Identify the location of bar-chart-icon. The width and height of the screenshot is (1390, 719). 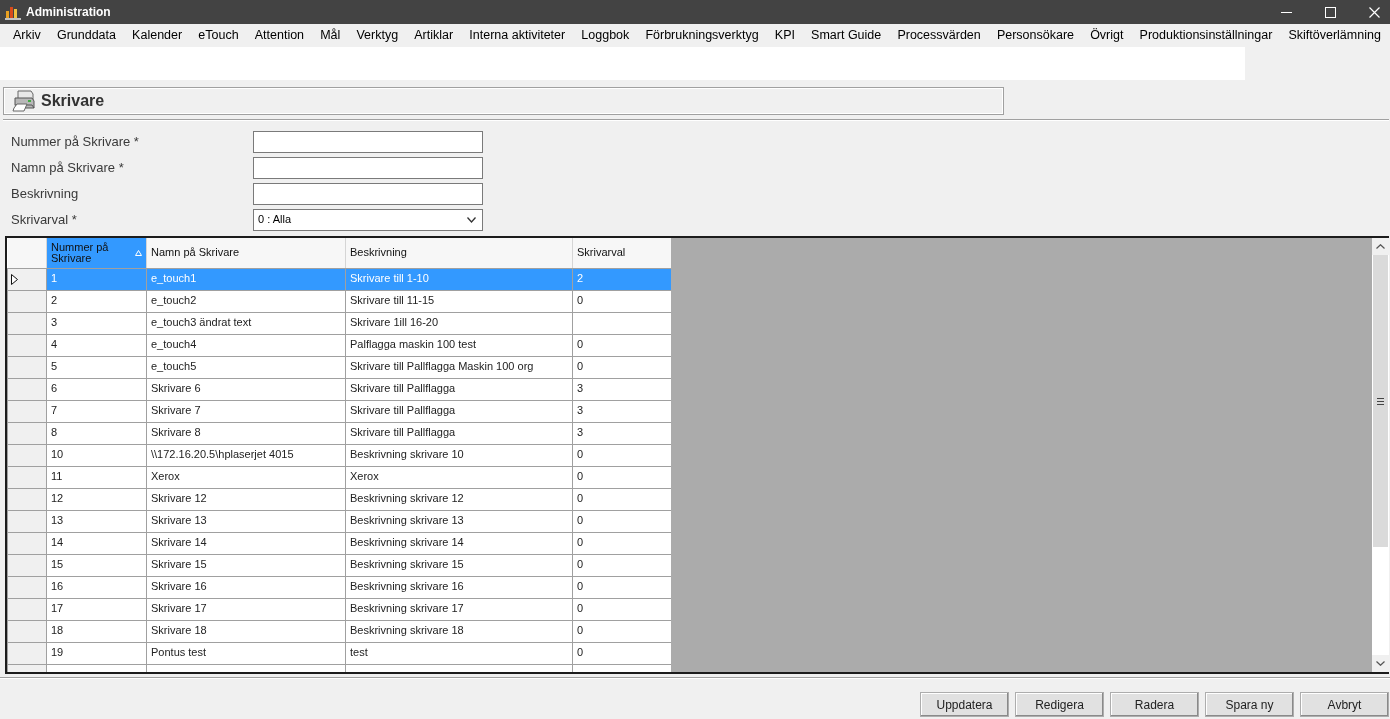
(13, 12).